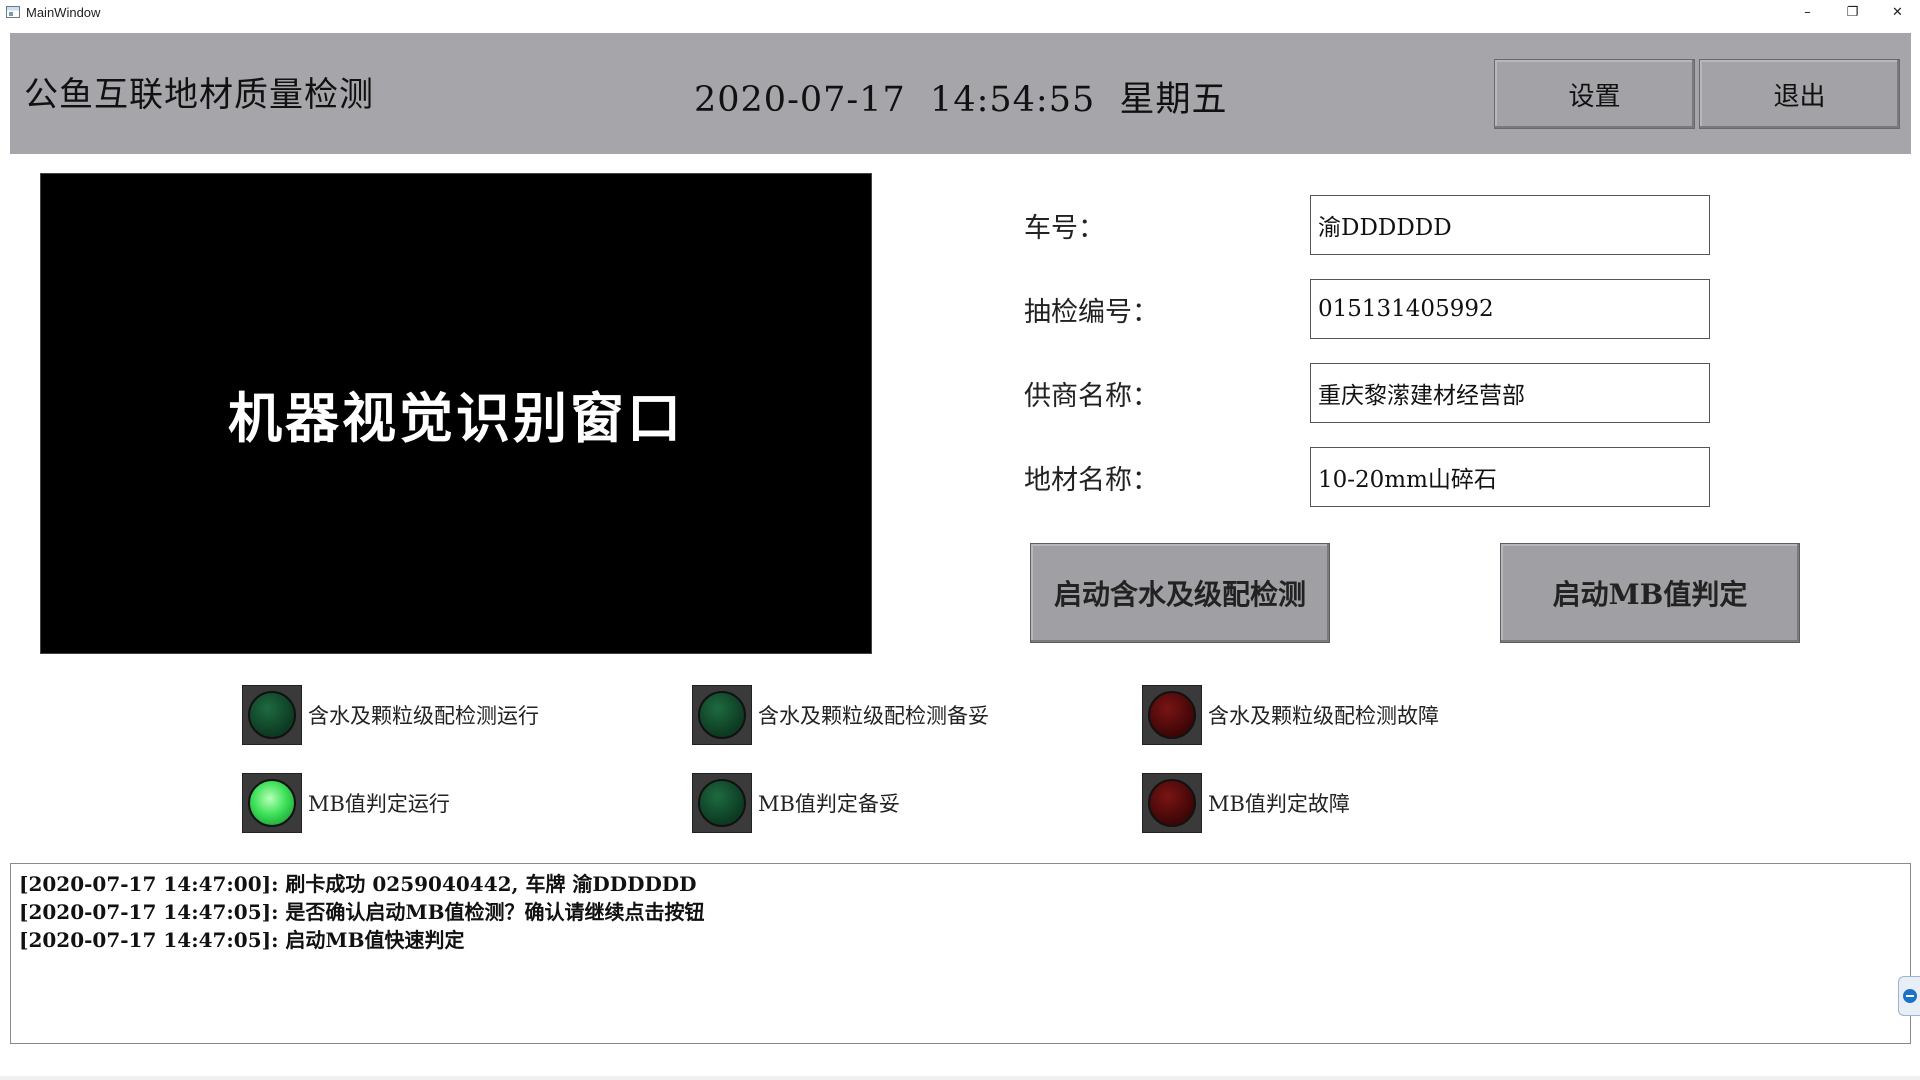 The width and height of the screenshot is (1920, 1080). Describe the element at coordinates (242, 940) in the screenshot. I see `log-line: [2020-07-17 14:47:05]: 启动MB值快速判定` at that location.